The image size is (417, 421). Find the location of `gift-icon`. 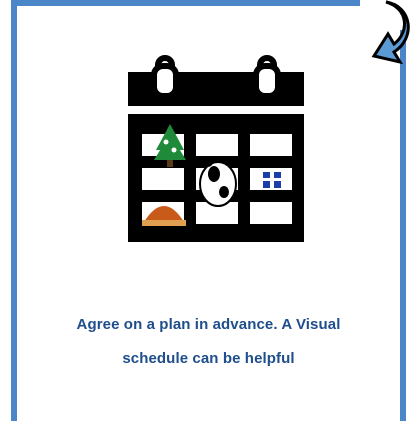

gift-icon is located at coordinates (272, 180).